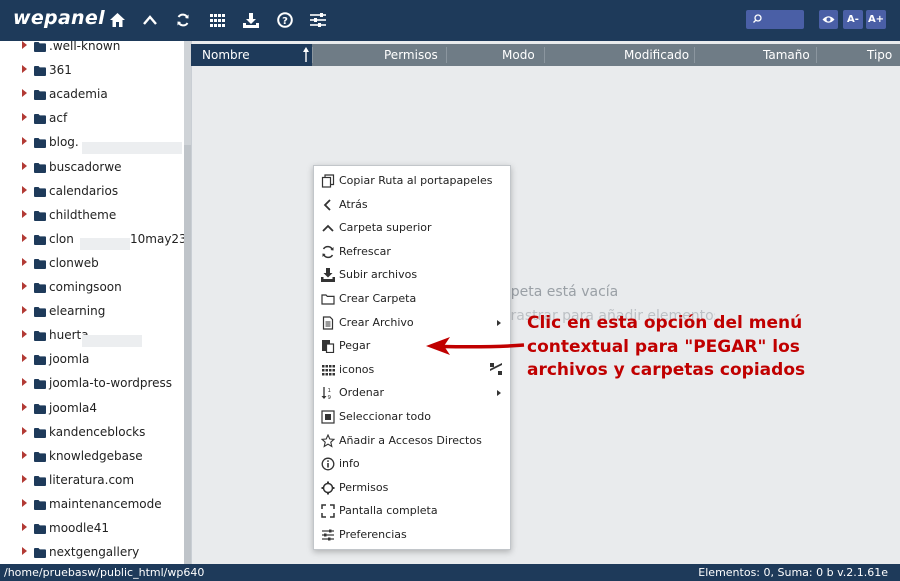  What do you see at coordinates (412, 416) in the screenshot?
I see `context-menu-item: Seleccionar todo` at bounding box center [412, 416].